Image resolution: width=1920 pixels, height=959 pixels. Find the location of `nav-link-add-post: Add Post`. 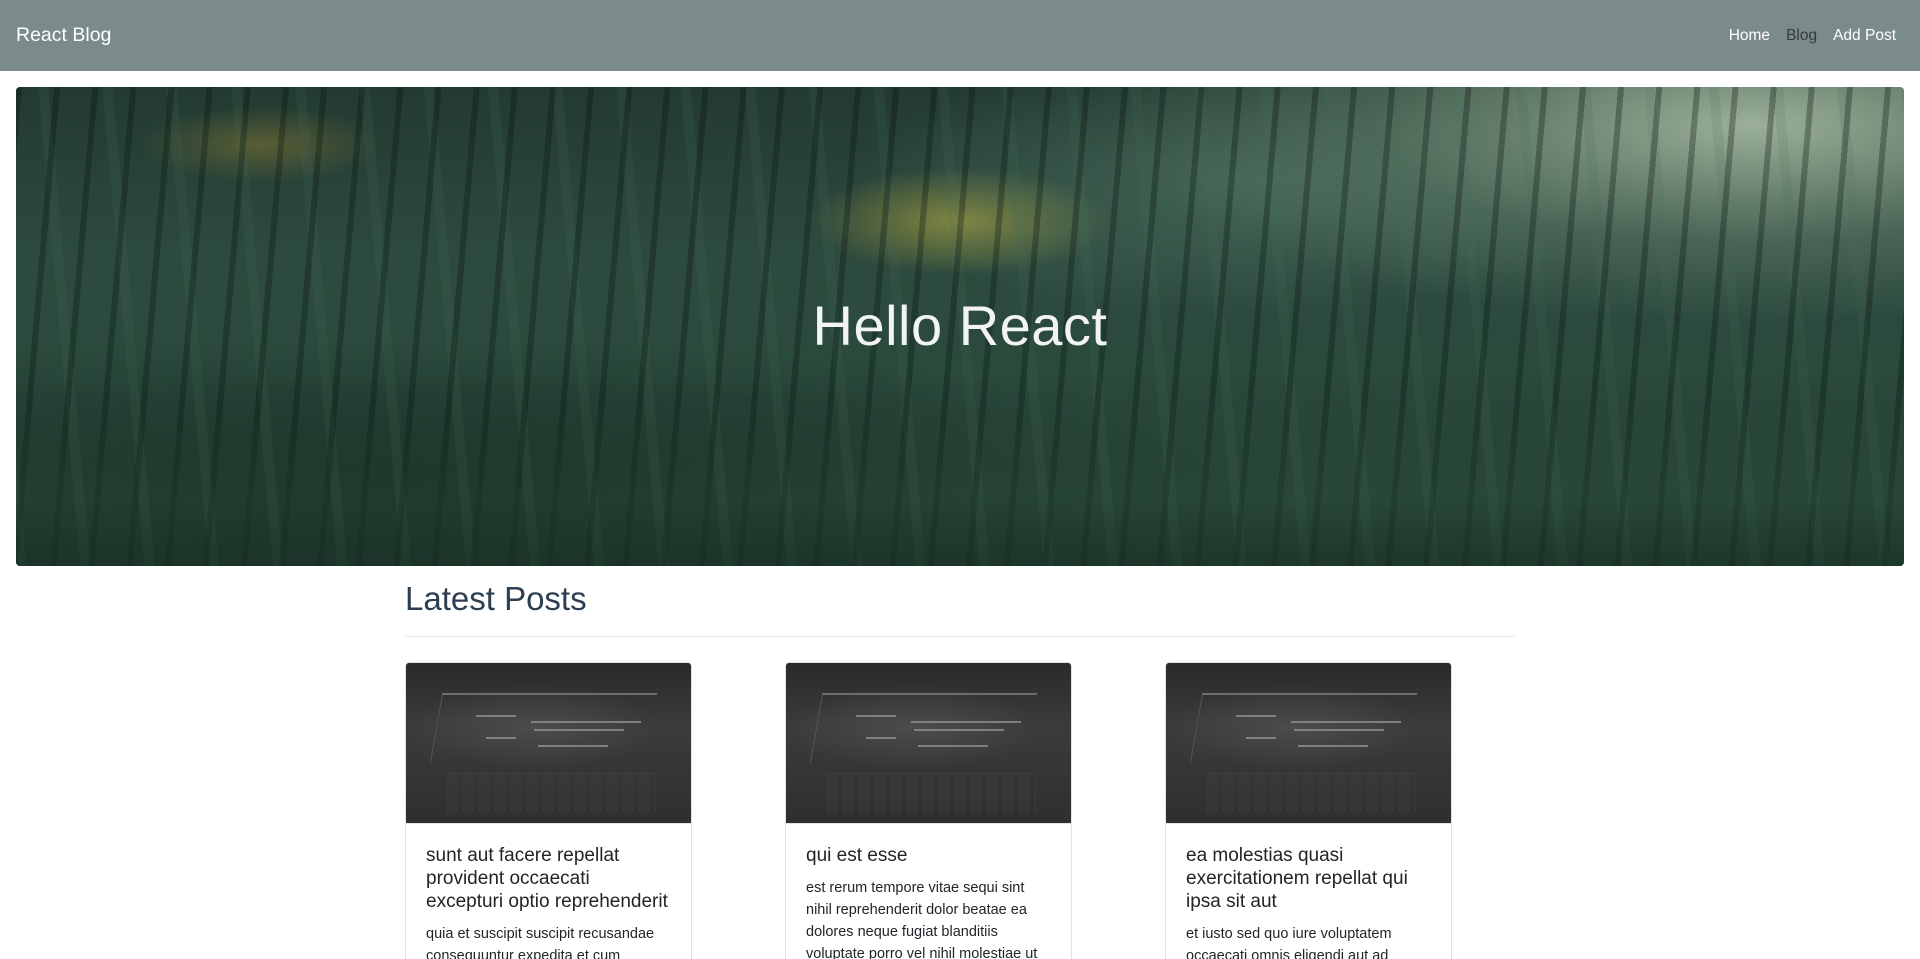

nav-link-add-post: Add Post is located at coordinates (1864, 36).